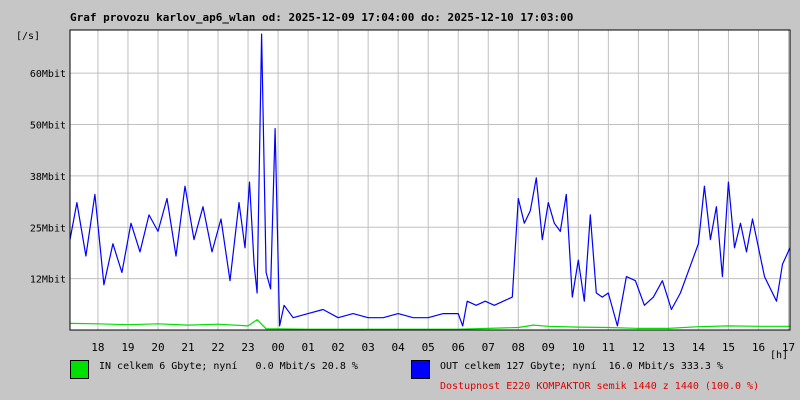 Image resolution: width=800 pixels, height=400 pixels. What do you see at coordinates (48, 228) in the screenshot?
I see `y-tick-label: 25Mbit` at bounding box center [48, 228].